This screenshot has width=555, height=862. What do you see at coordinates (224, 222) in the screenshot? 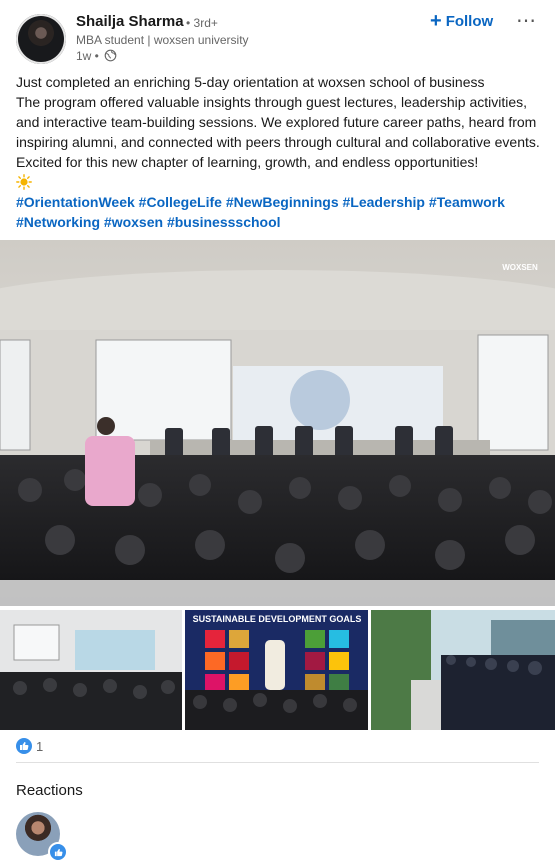
I see `hashtag: #businessschool` at bounding box center [224, 222].